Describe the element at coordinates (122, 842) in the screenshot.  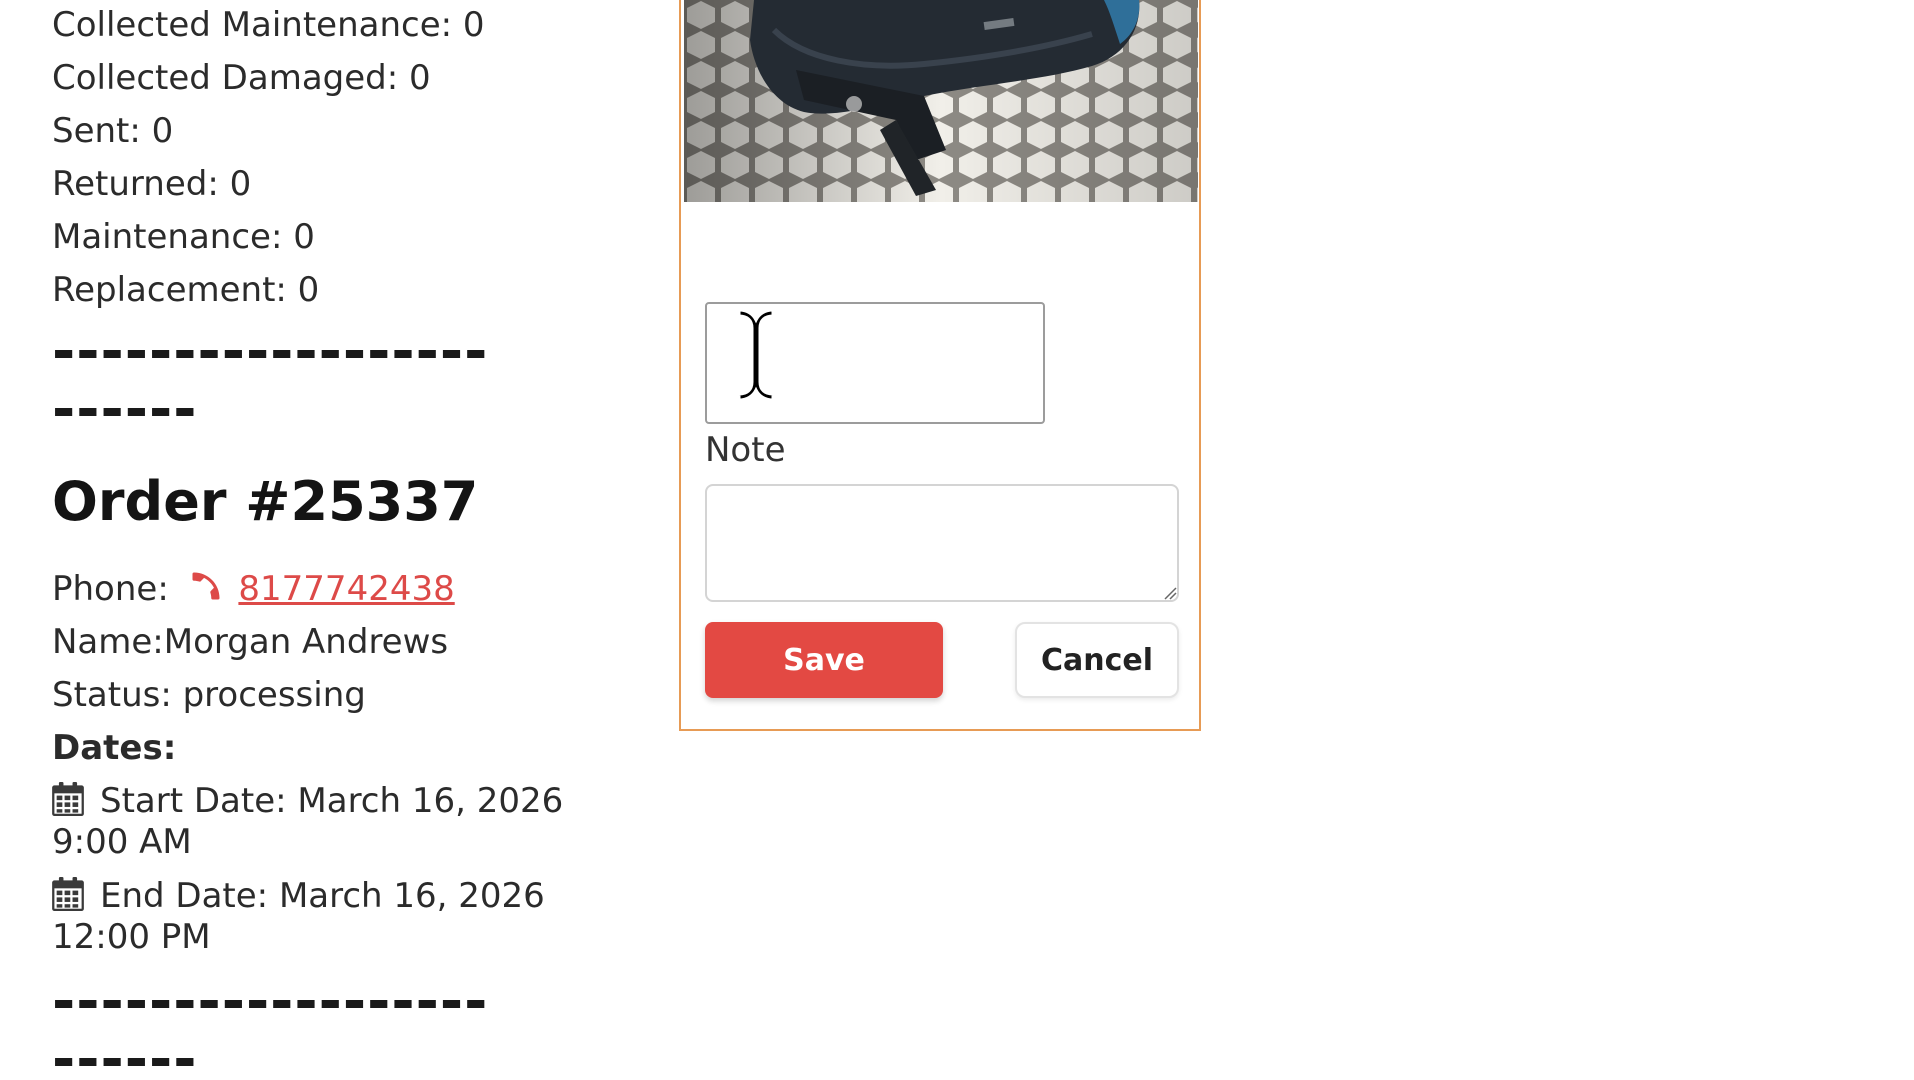
I see `start-time-text: 9:00 AM` at that location.